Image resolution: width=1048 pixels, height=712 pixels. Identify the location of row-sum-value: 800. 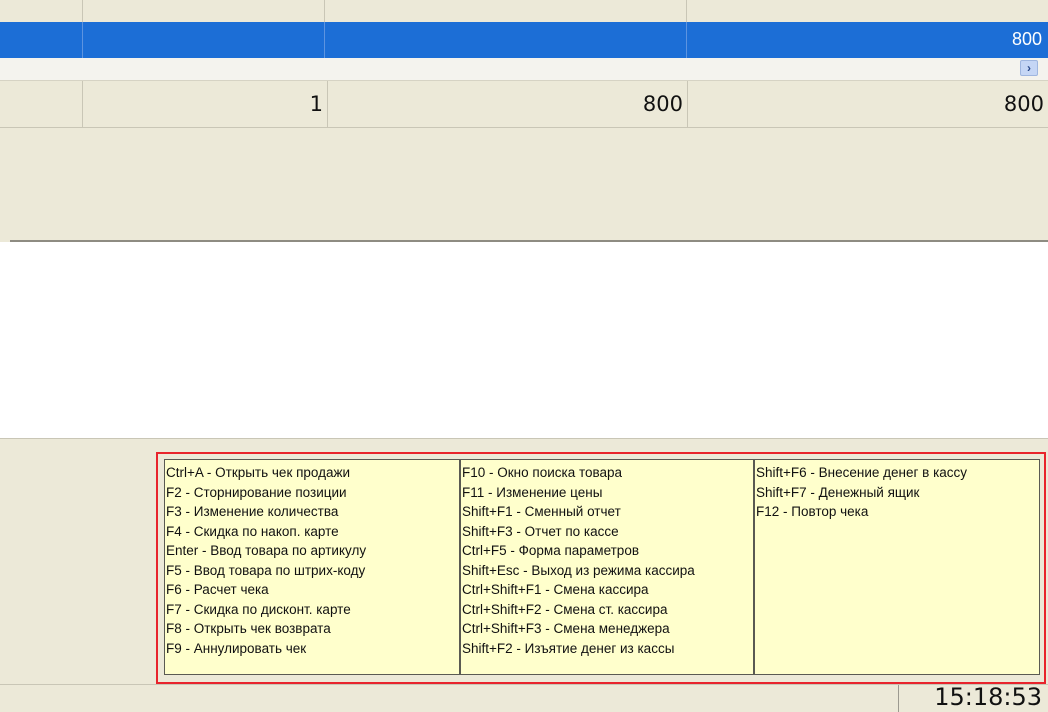
(1026, 39).